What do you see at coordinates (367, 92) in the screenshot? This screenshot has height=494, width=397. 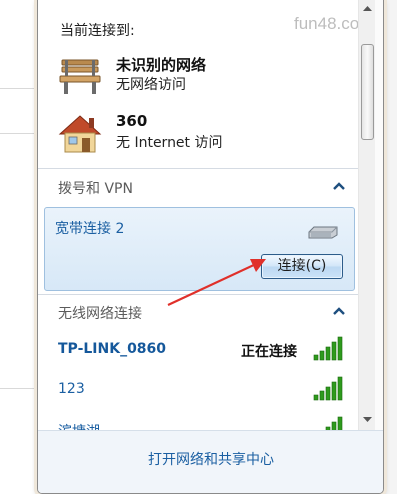 I see `scrollbar-thumb` at bounding box center [367, 92].